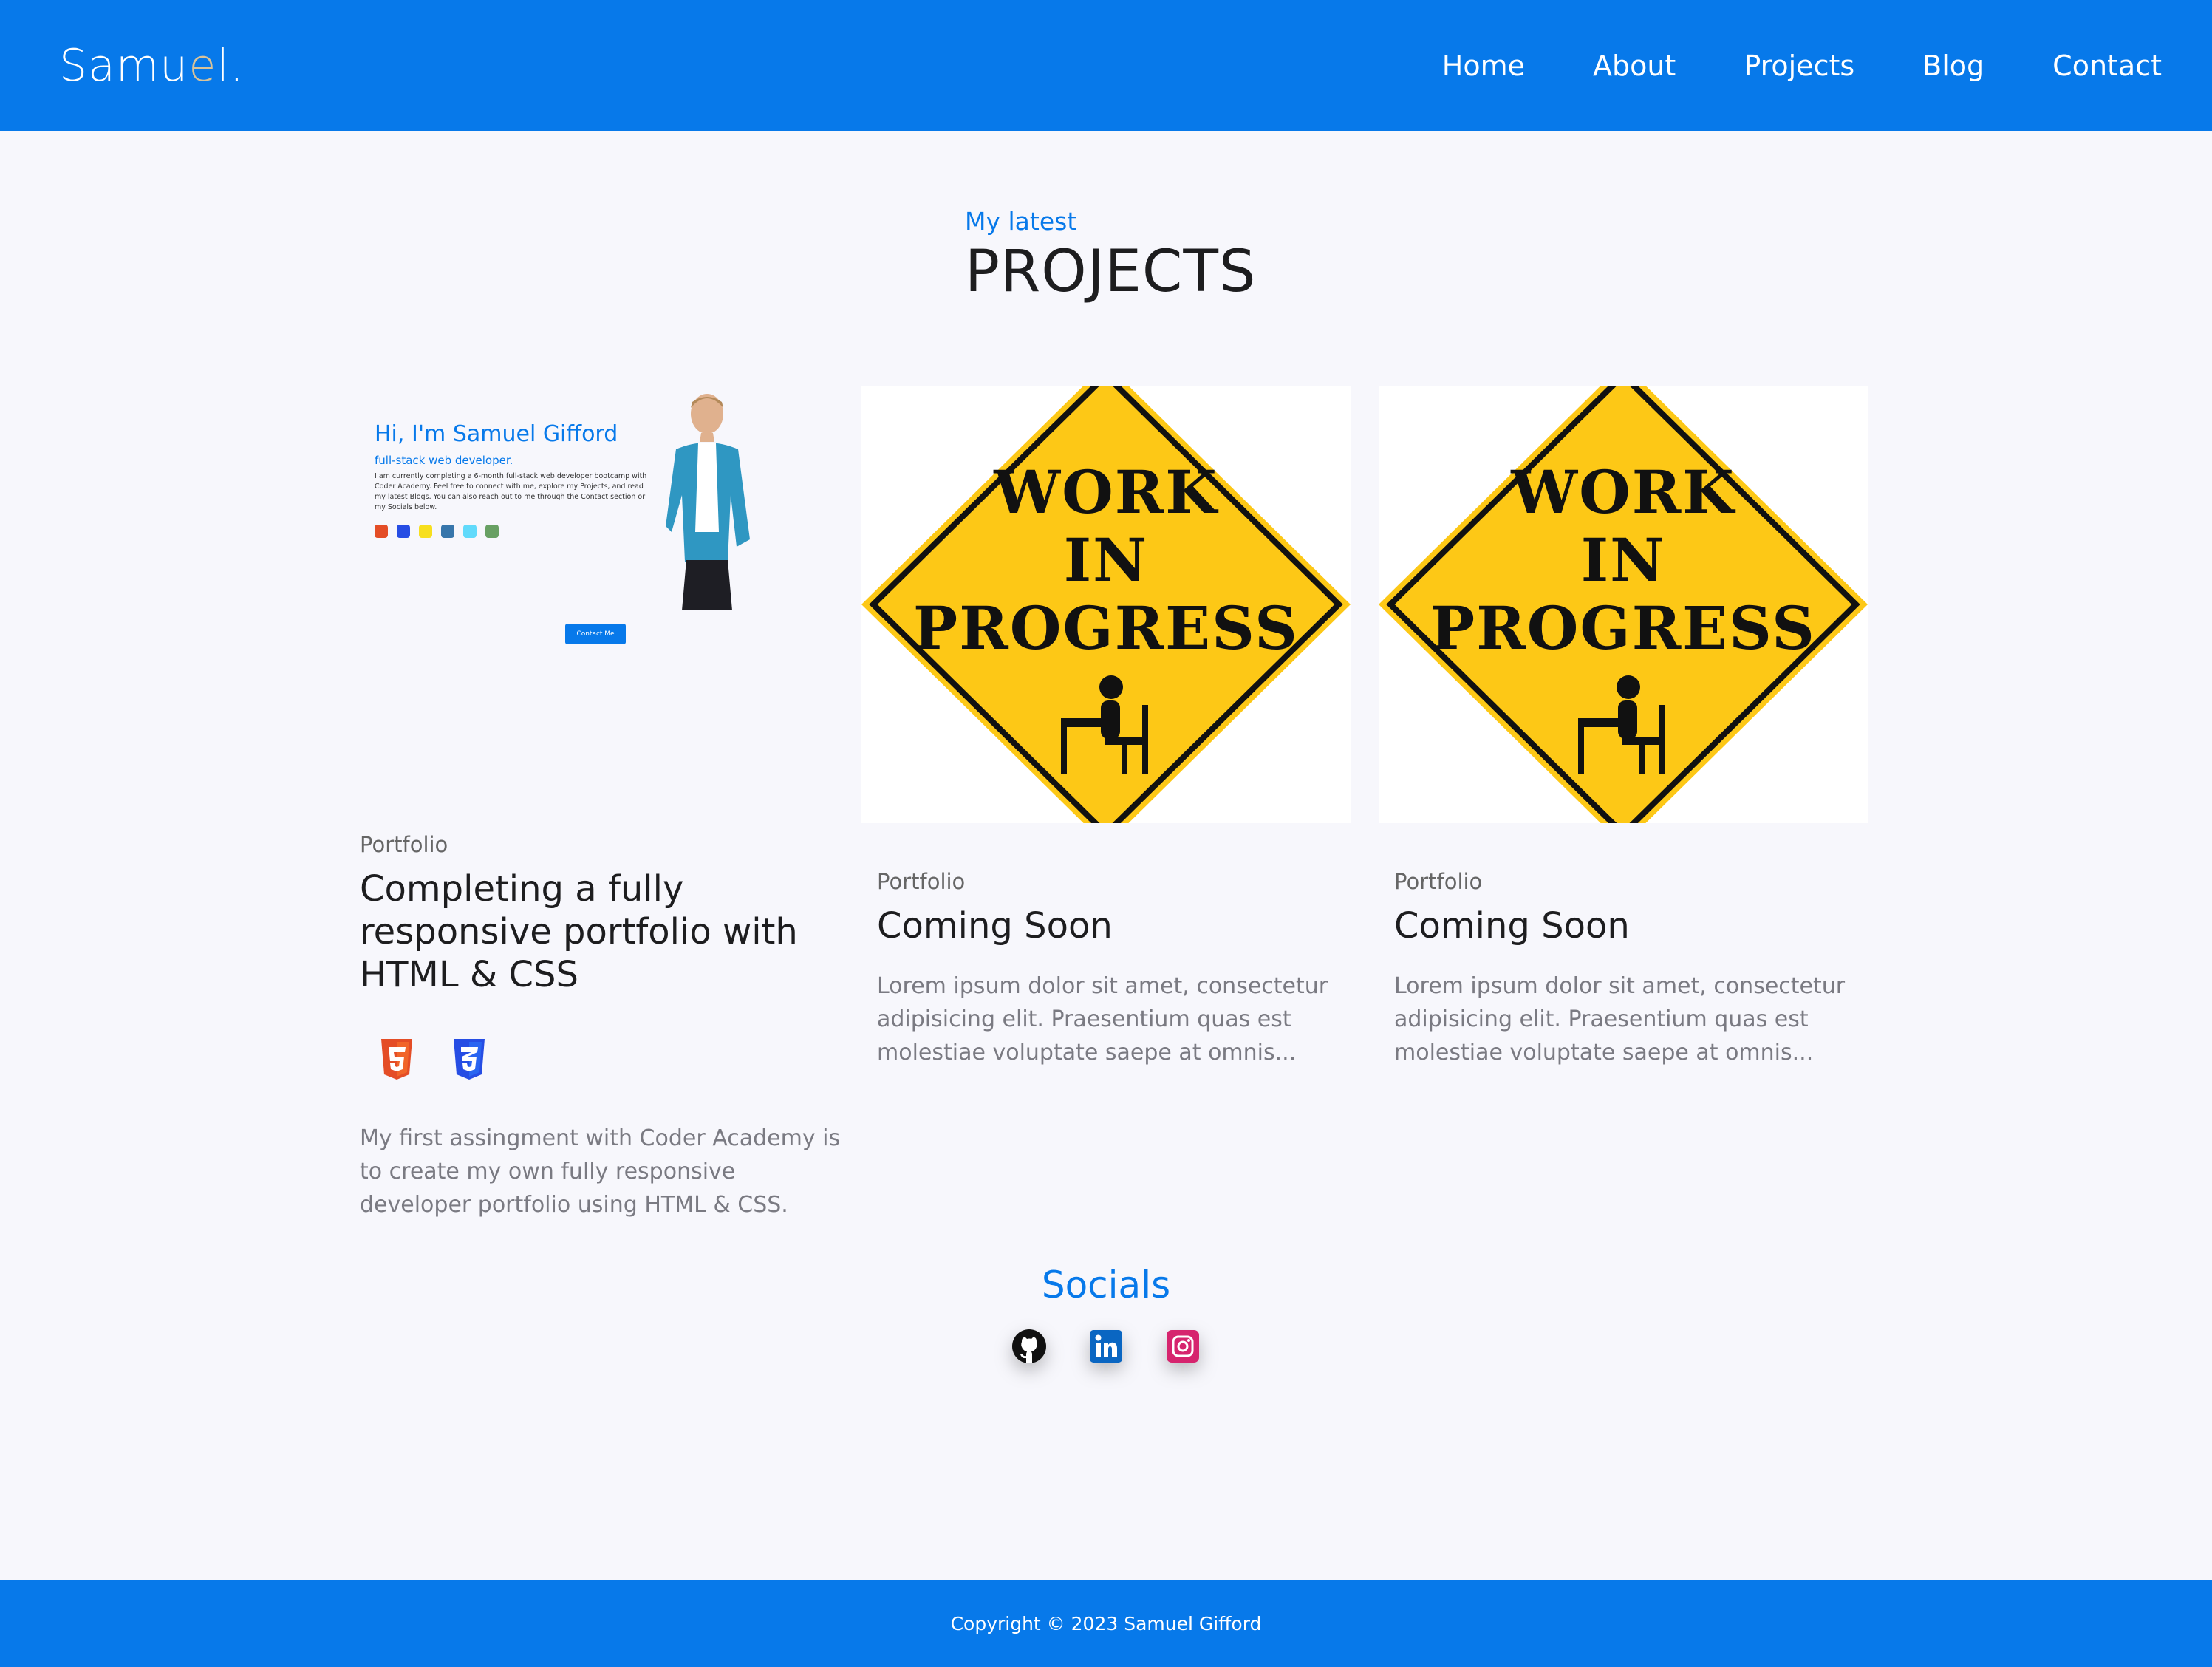 Image resolution: width=2212 pixels, height=1667 pixels. I want to click on socials-title: Socials, so click(1106, 1285).